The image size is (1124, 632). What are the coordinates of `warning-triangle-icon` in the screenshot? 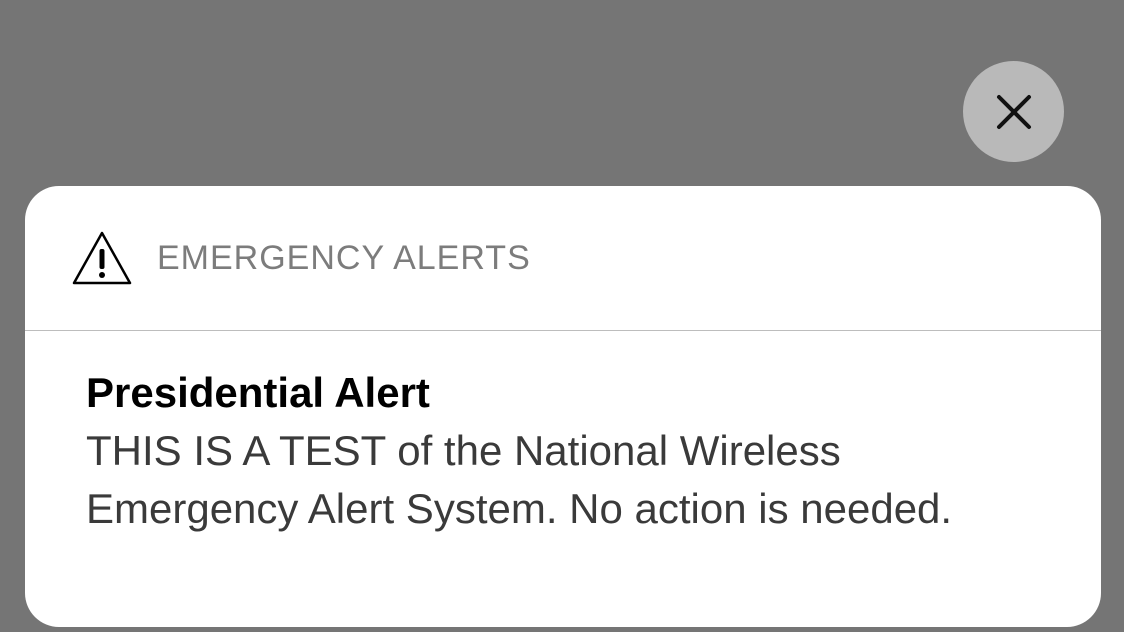 It's located at (102, 258).